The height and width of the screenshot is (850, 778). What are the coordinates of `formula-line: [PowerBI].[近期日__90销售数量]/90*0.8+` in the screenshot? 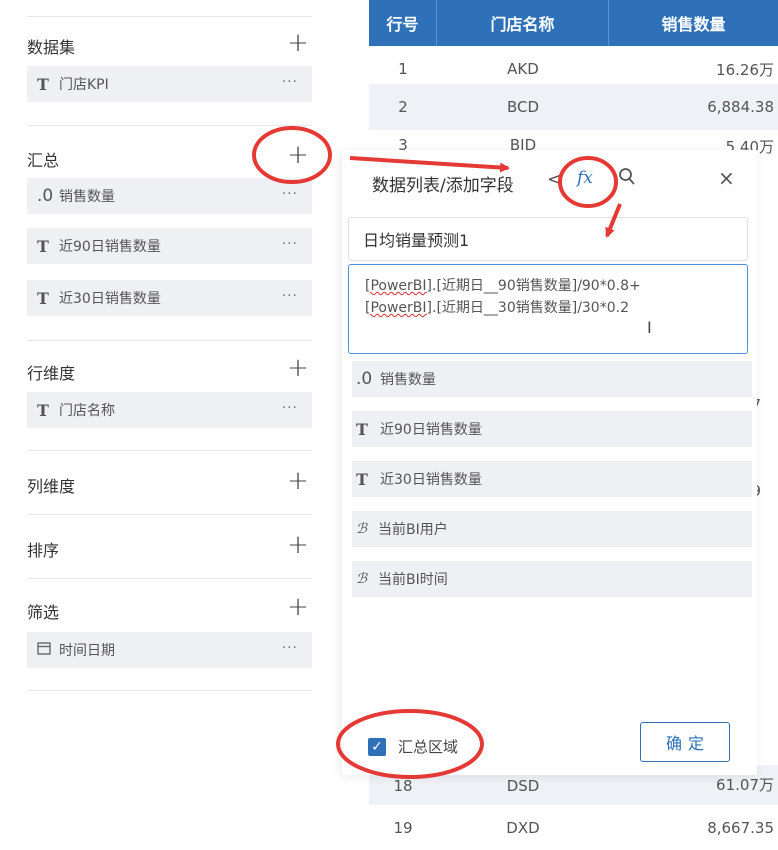 It's located at (551, 286).